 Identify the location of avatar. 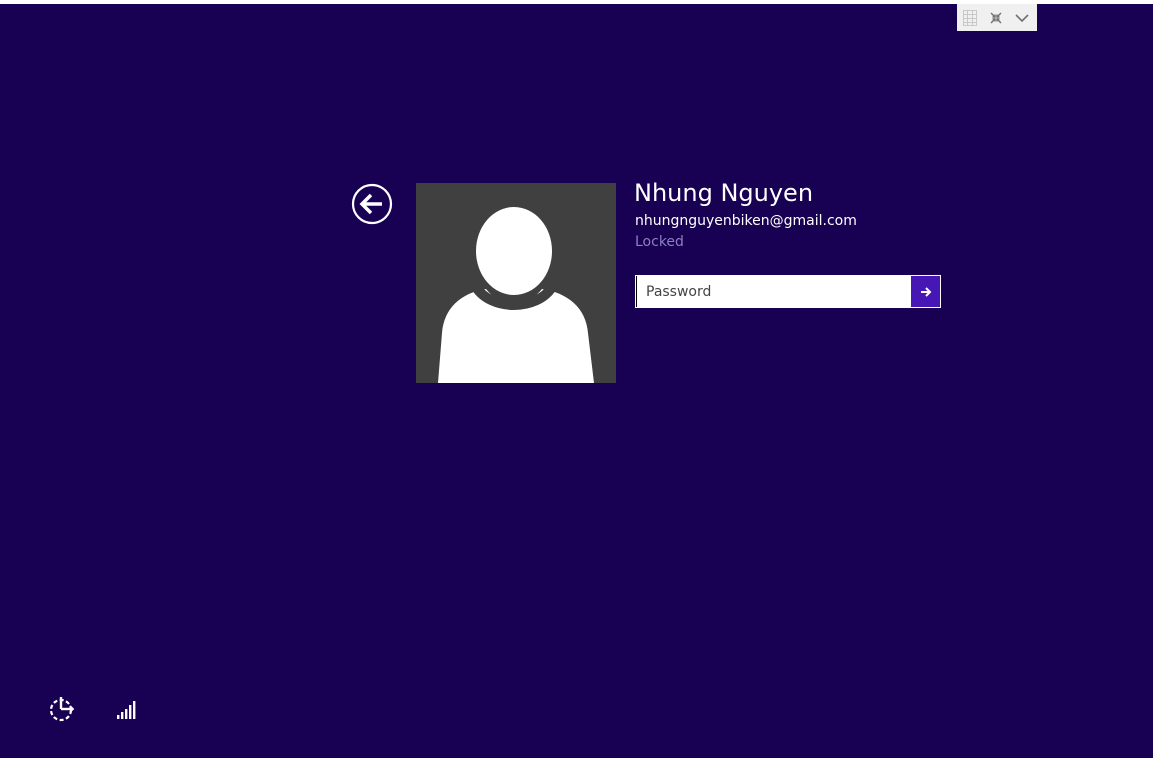
(516, 283).